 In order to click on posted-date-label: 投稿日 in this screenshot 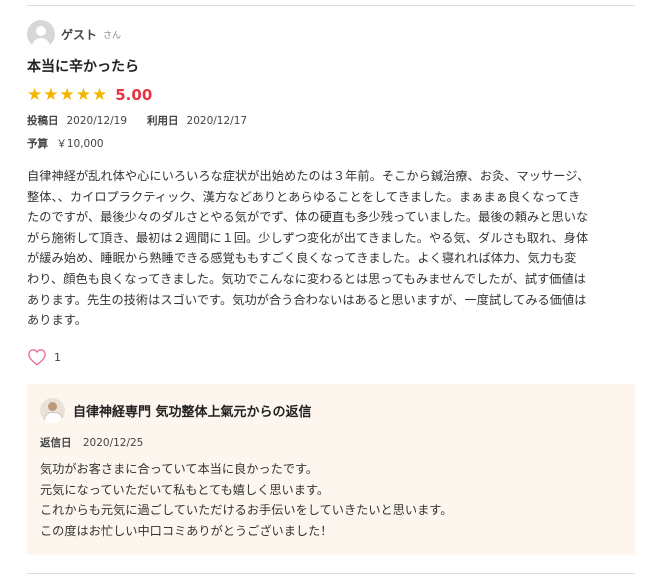, I will do `click(43, 121)`.